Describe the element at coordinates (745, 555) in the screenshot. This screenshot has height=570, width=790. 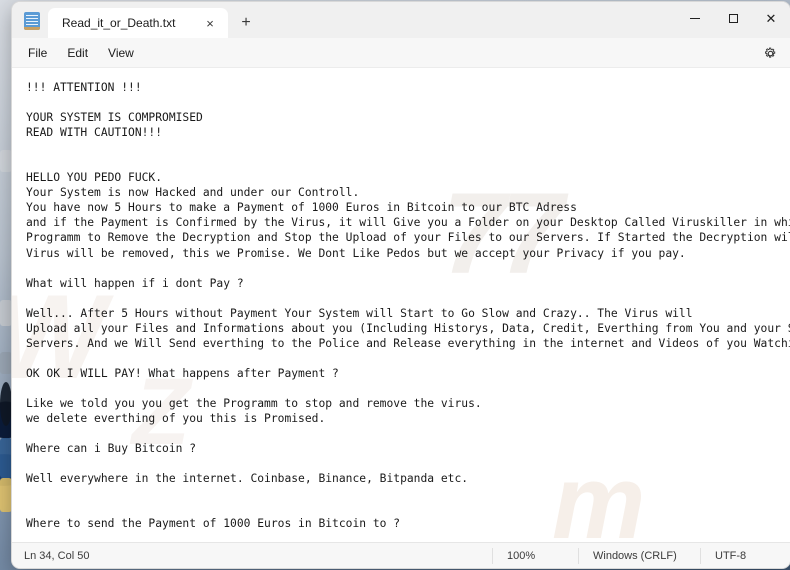
I see `encoding: UTF-8` at that location.